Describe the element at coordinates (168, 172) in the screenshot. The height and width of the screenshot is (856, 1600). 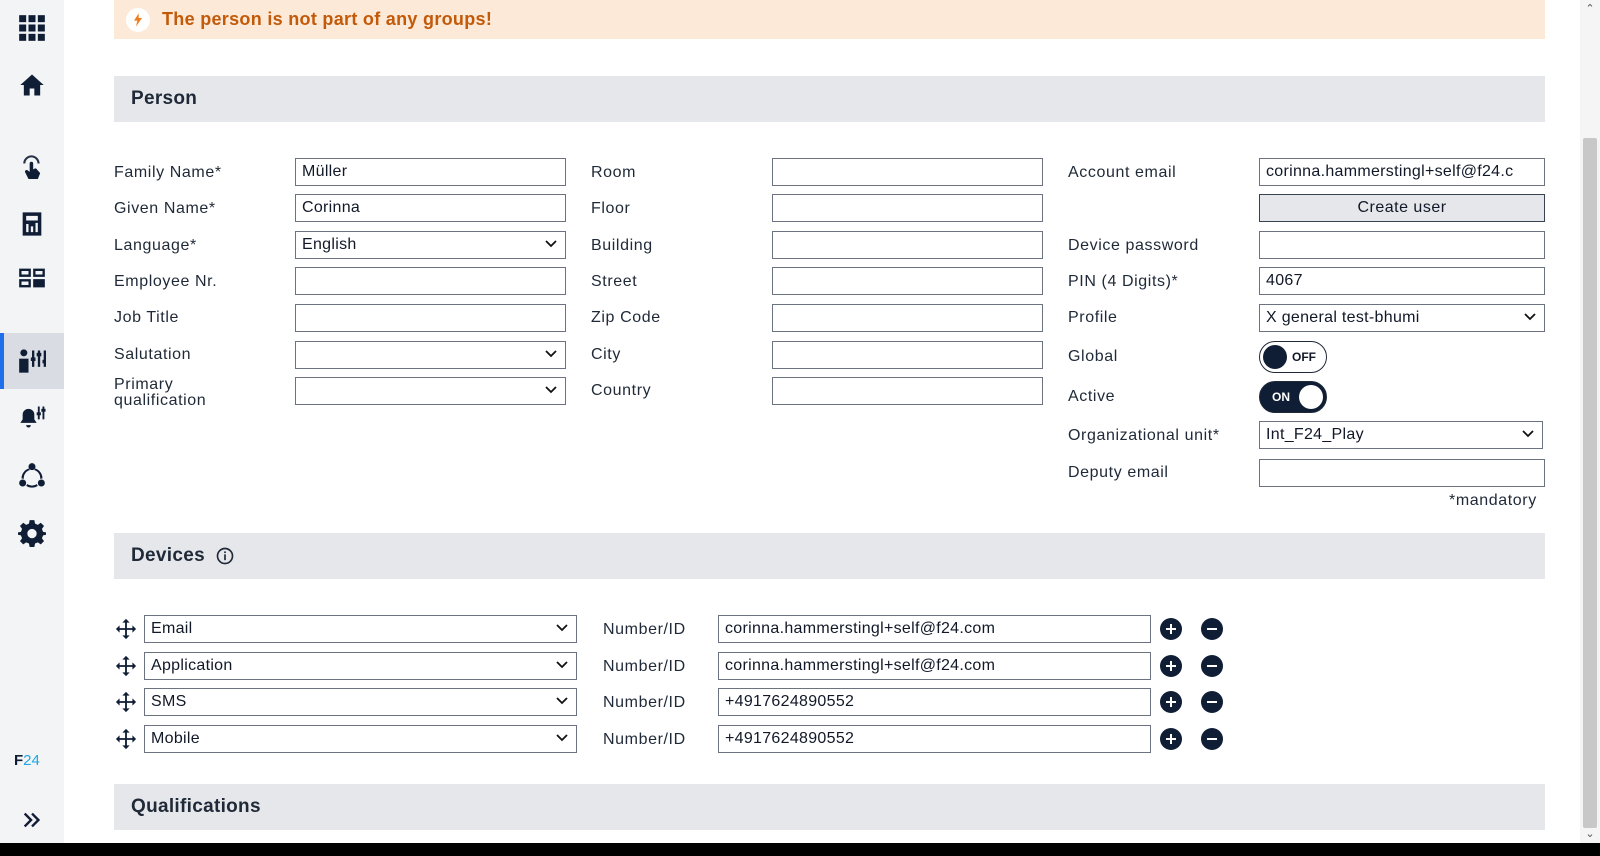
I see `family-name-label: Family Name*` at that location.